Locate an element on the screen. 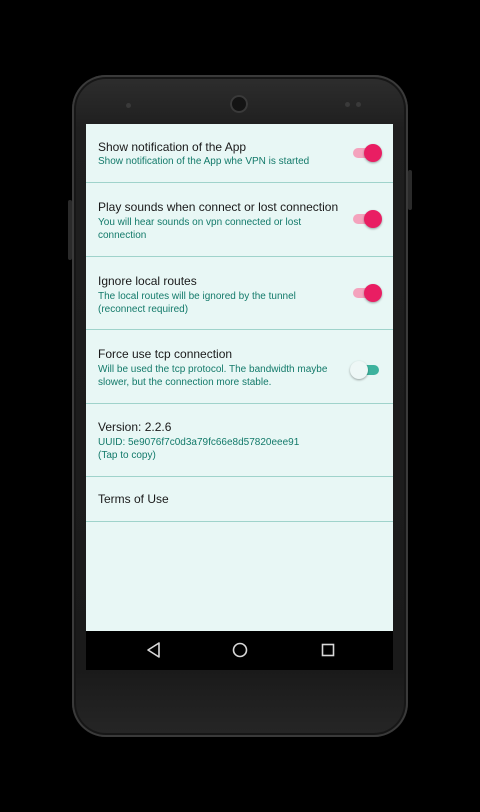  home-button is located at coordinates (240, 650).